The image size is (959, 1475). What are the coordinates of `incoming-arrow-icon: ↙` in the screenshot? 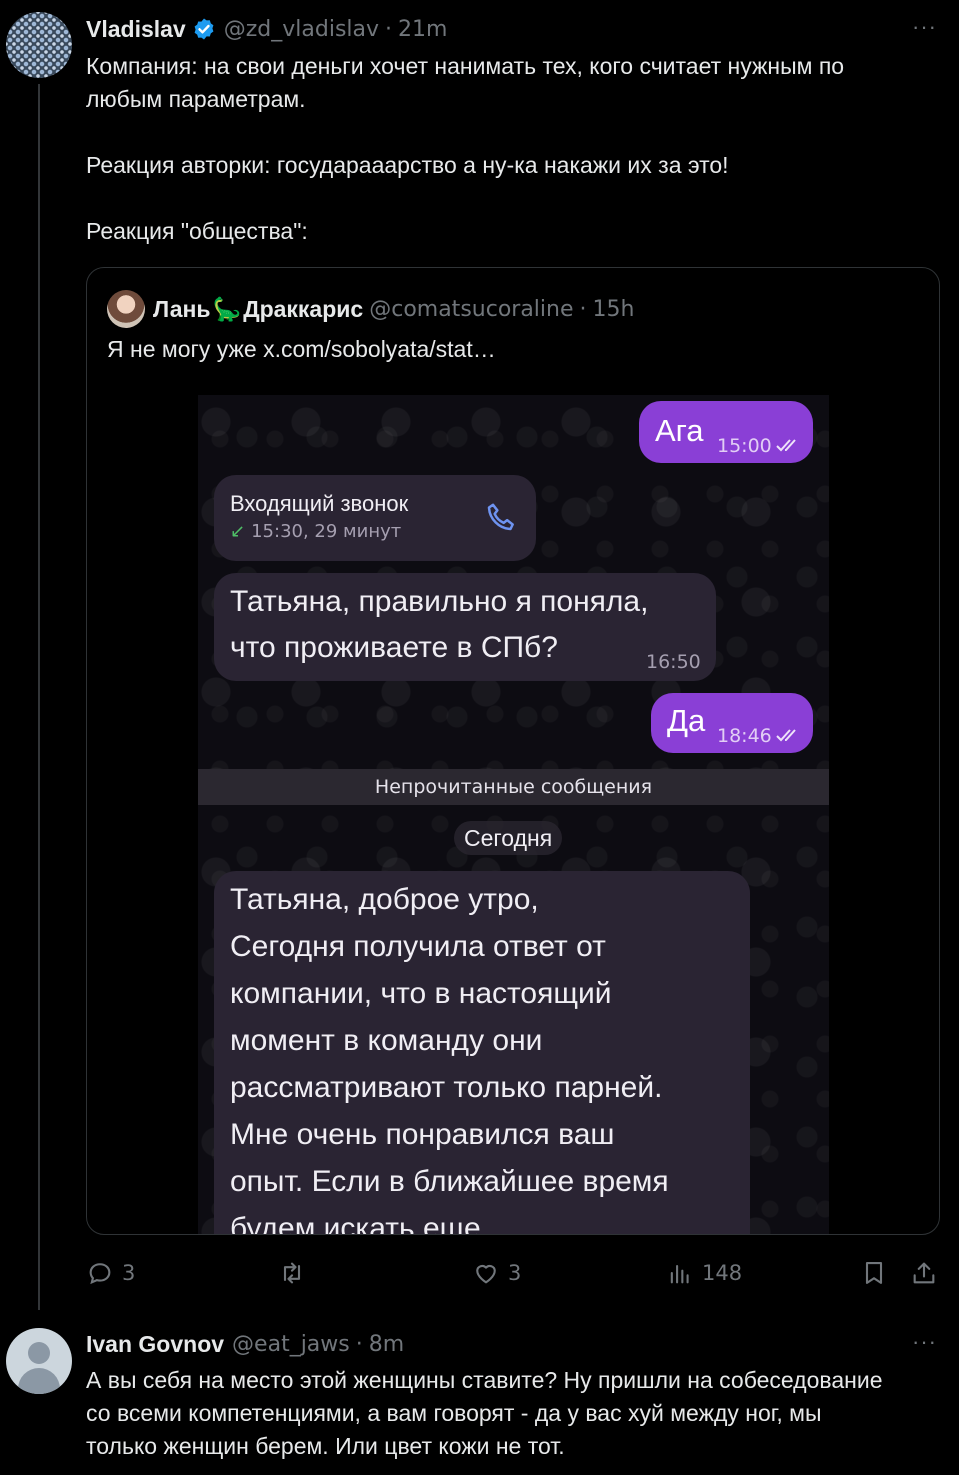 It's located at (238, 531).